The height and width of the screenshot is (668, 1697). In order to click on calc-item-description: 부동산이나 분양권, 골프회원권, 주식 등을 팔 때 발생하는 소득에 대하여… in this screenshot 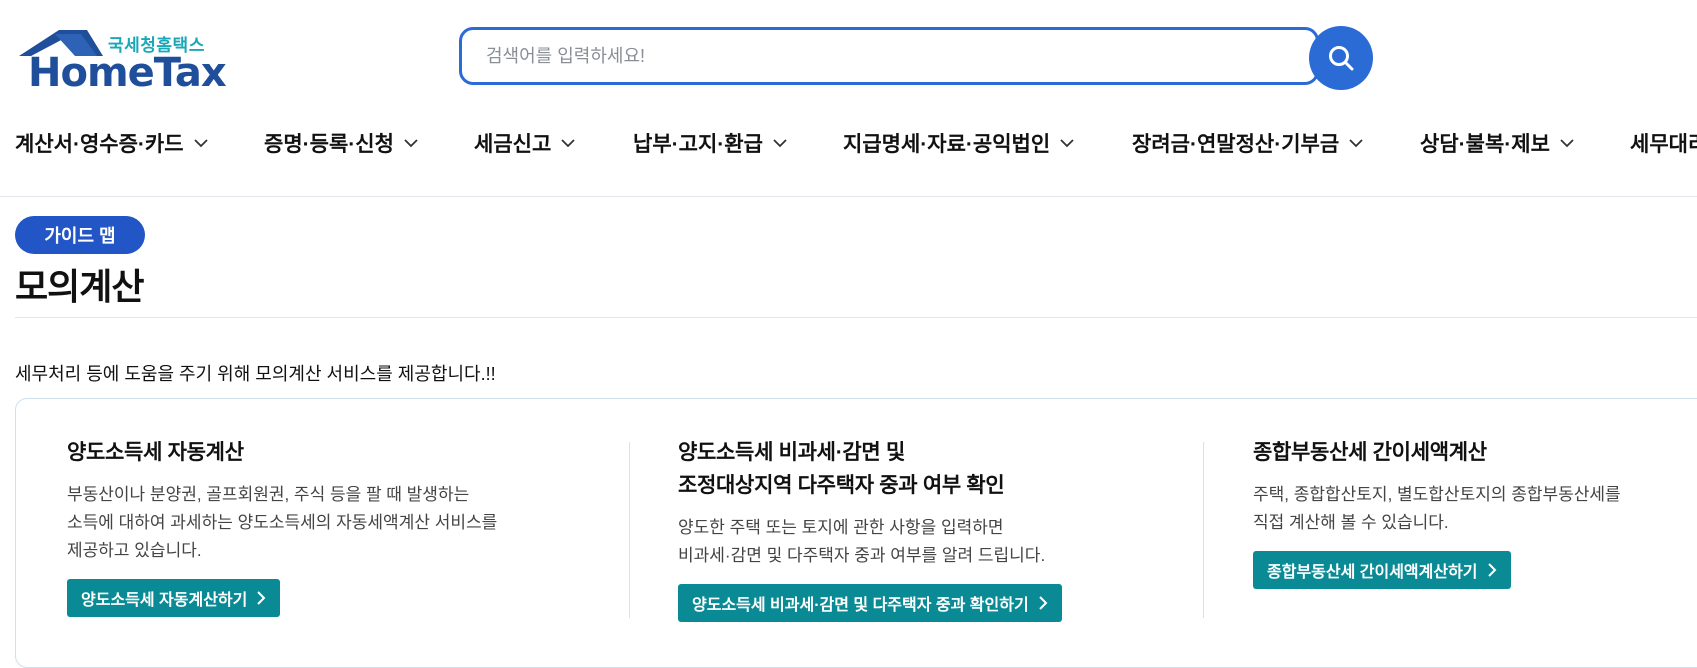, I will do `click(282, 523)`.